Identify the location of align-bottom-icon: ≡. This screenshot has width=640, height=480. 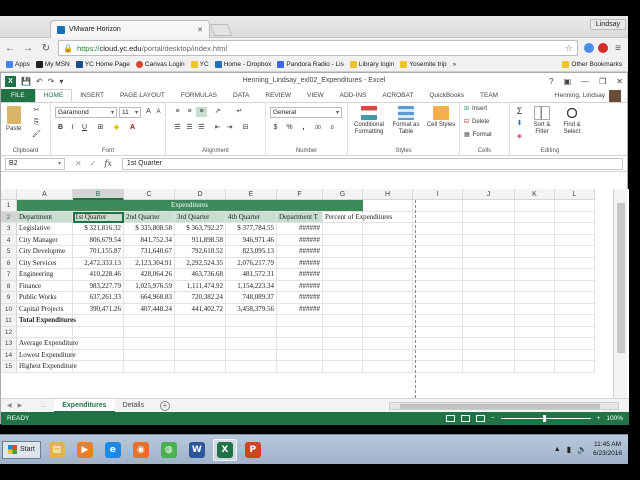
(201, 112).